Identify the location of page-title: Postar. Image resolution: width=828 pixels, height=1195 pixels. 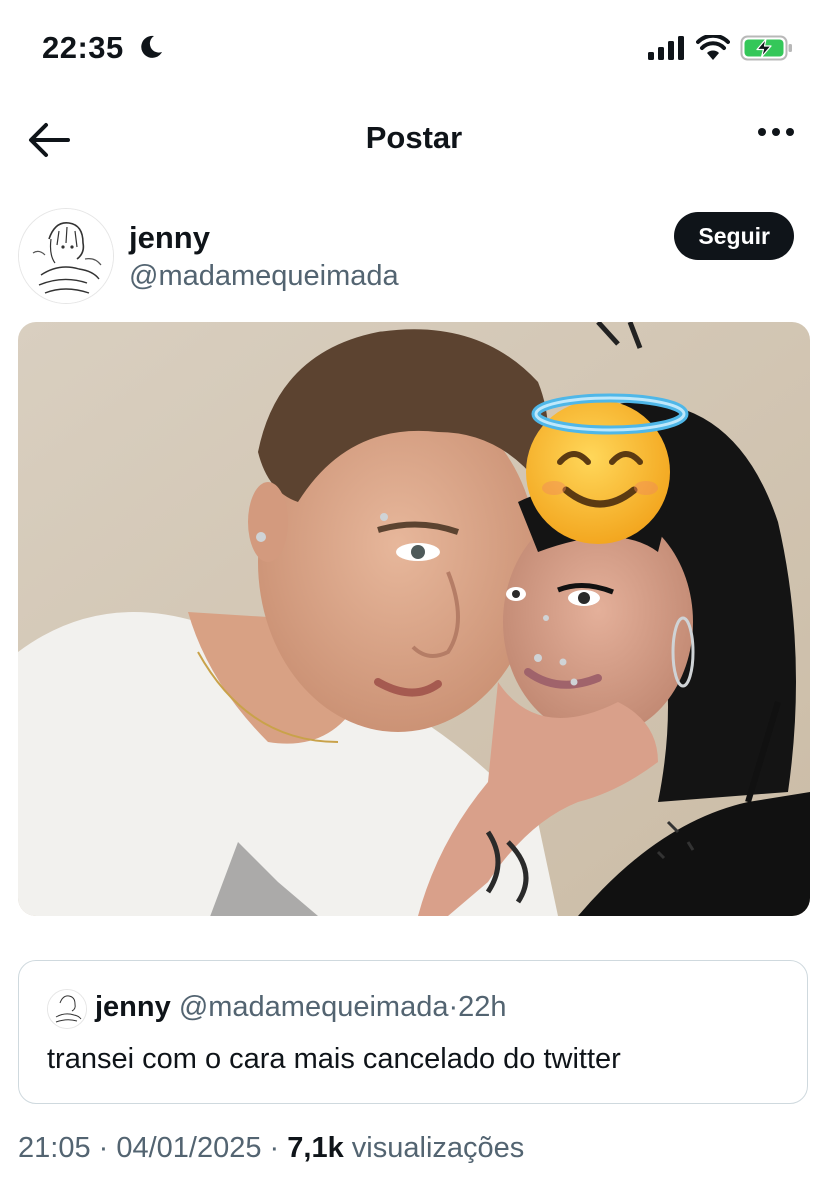
(414, 137).